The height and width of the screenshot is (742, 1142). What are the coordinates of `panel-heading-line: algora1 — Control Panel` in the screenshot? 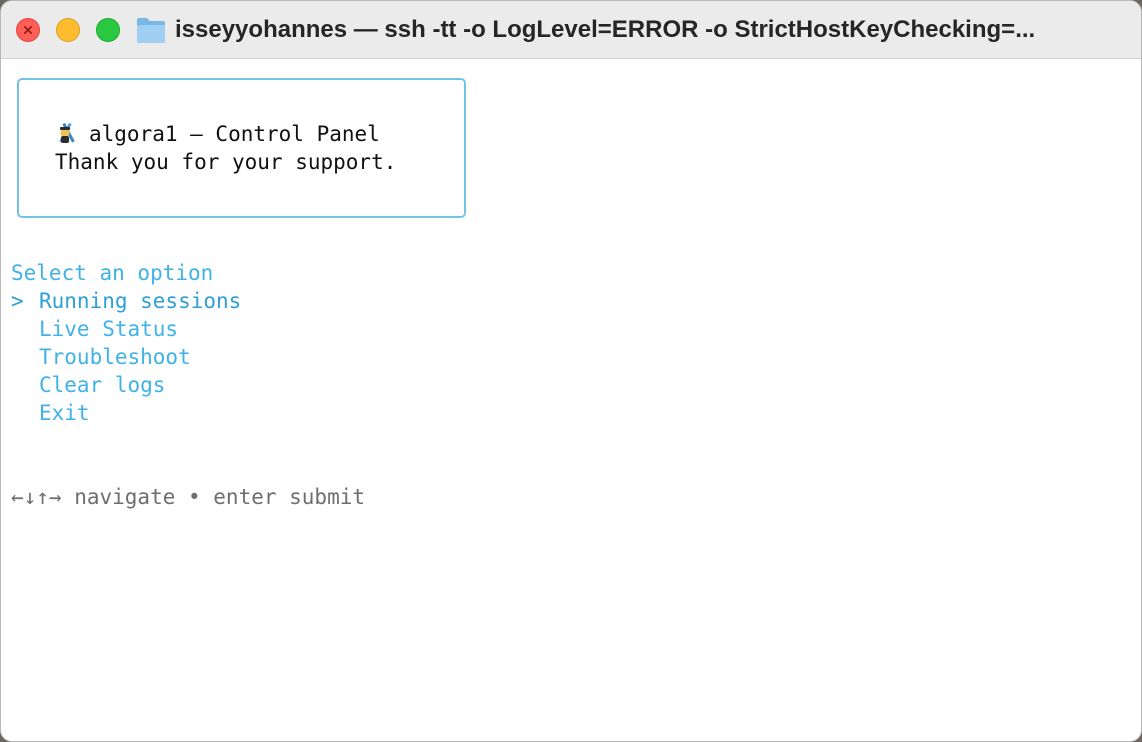 It's located at (217, 134).